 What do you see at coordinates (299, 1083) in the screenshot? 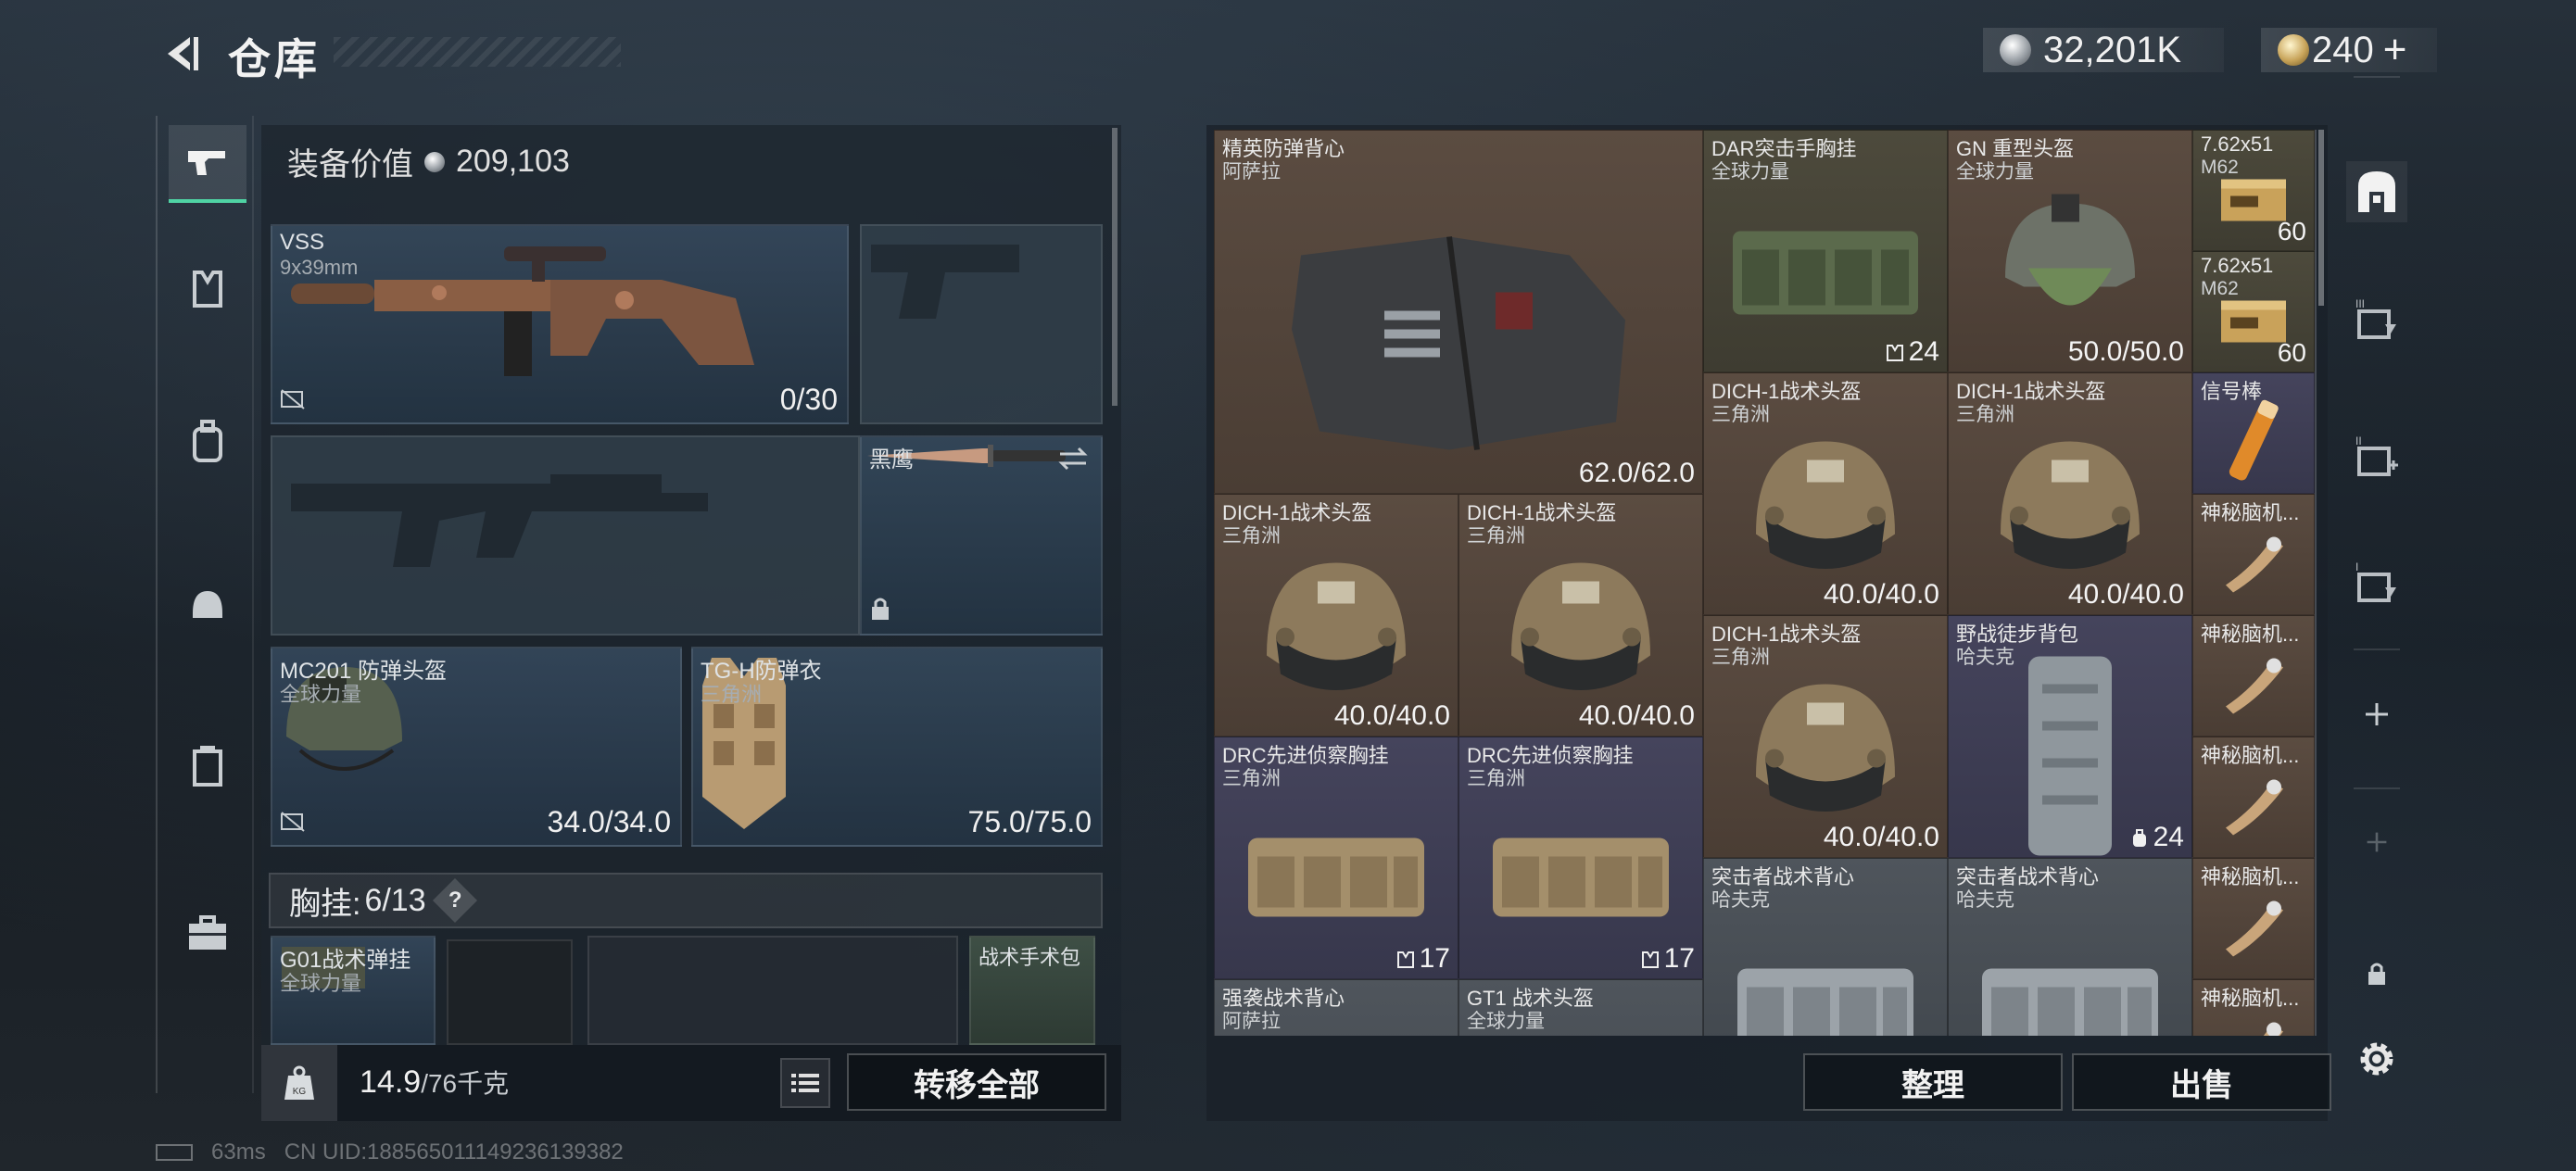
I see `weight-icon: KG` at bounding box center [299, 1083].